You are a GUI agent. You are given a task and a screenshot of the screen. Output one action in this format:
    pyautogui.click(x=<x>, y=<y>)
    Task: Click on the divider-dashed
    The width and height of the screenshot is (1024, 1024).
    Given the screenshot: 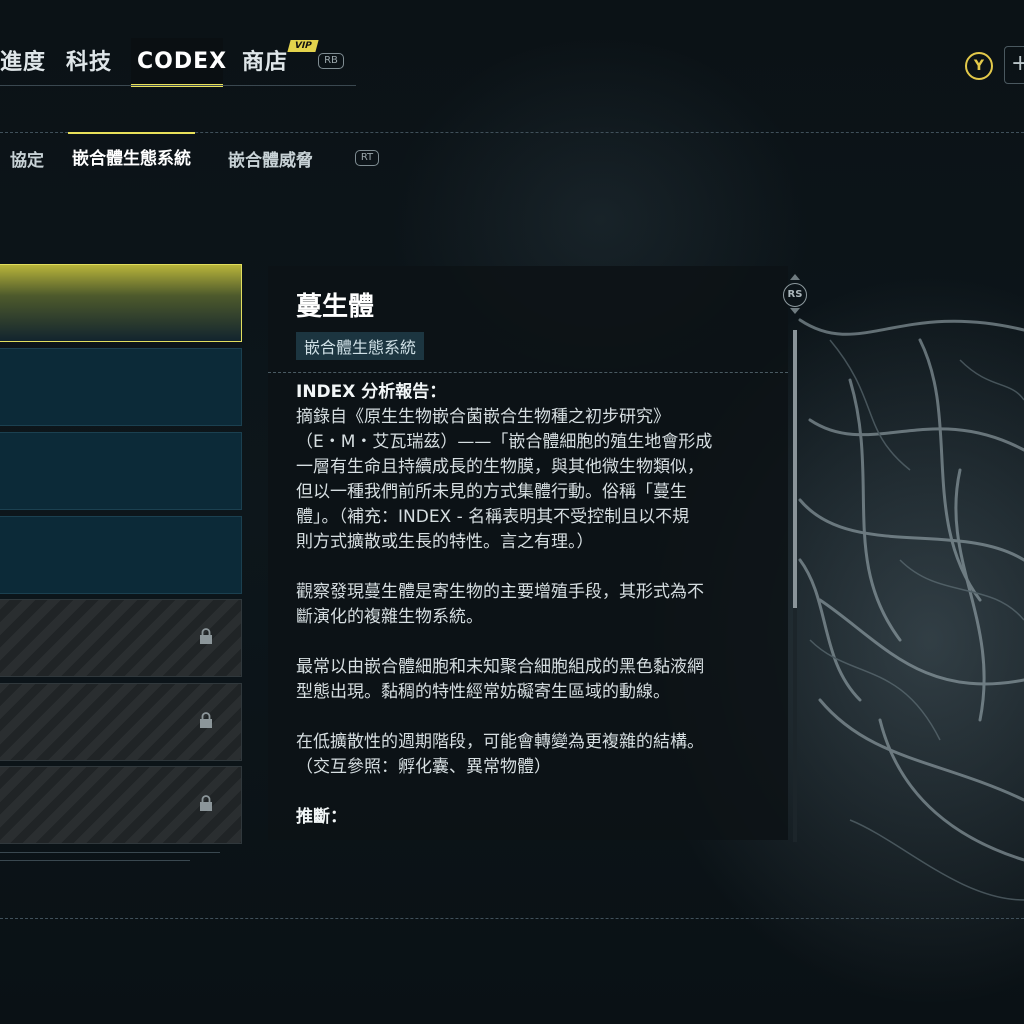 What is the action you would take?
    pyautogui.click(x=512, y=918)
    